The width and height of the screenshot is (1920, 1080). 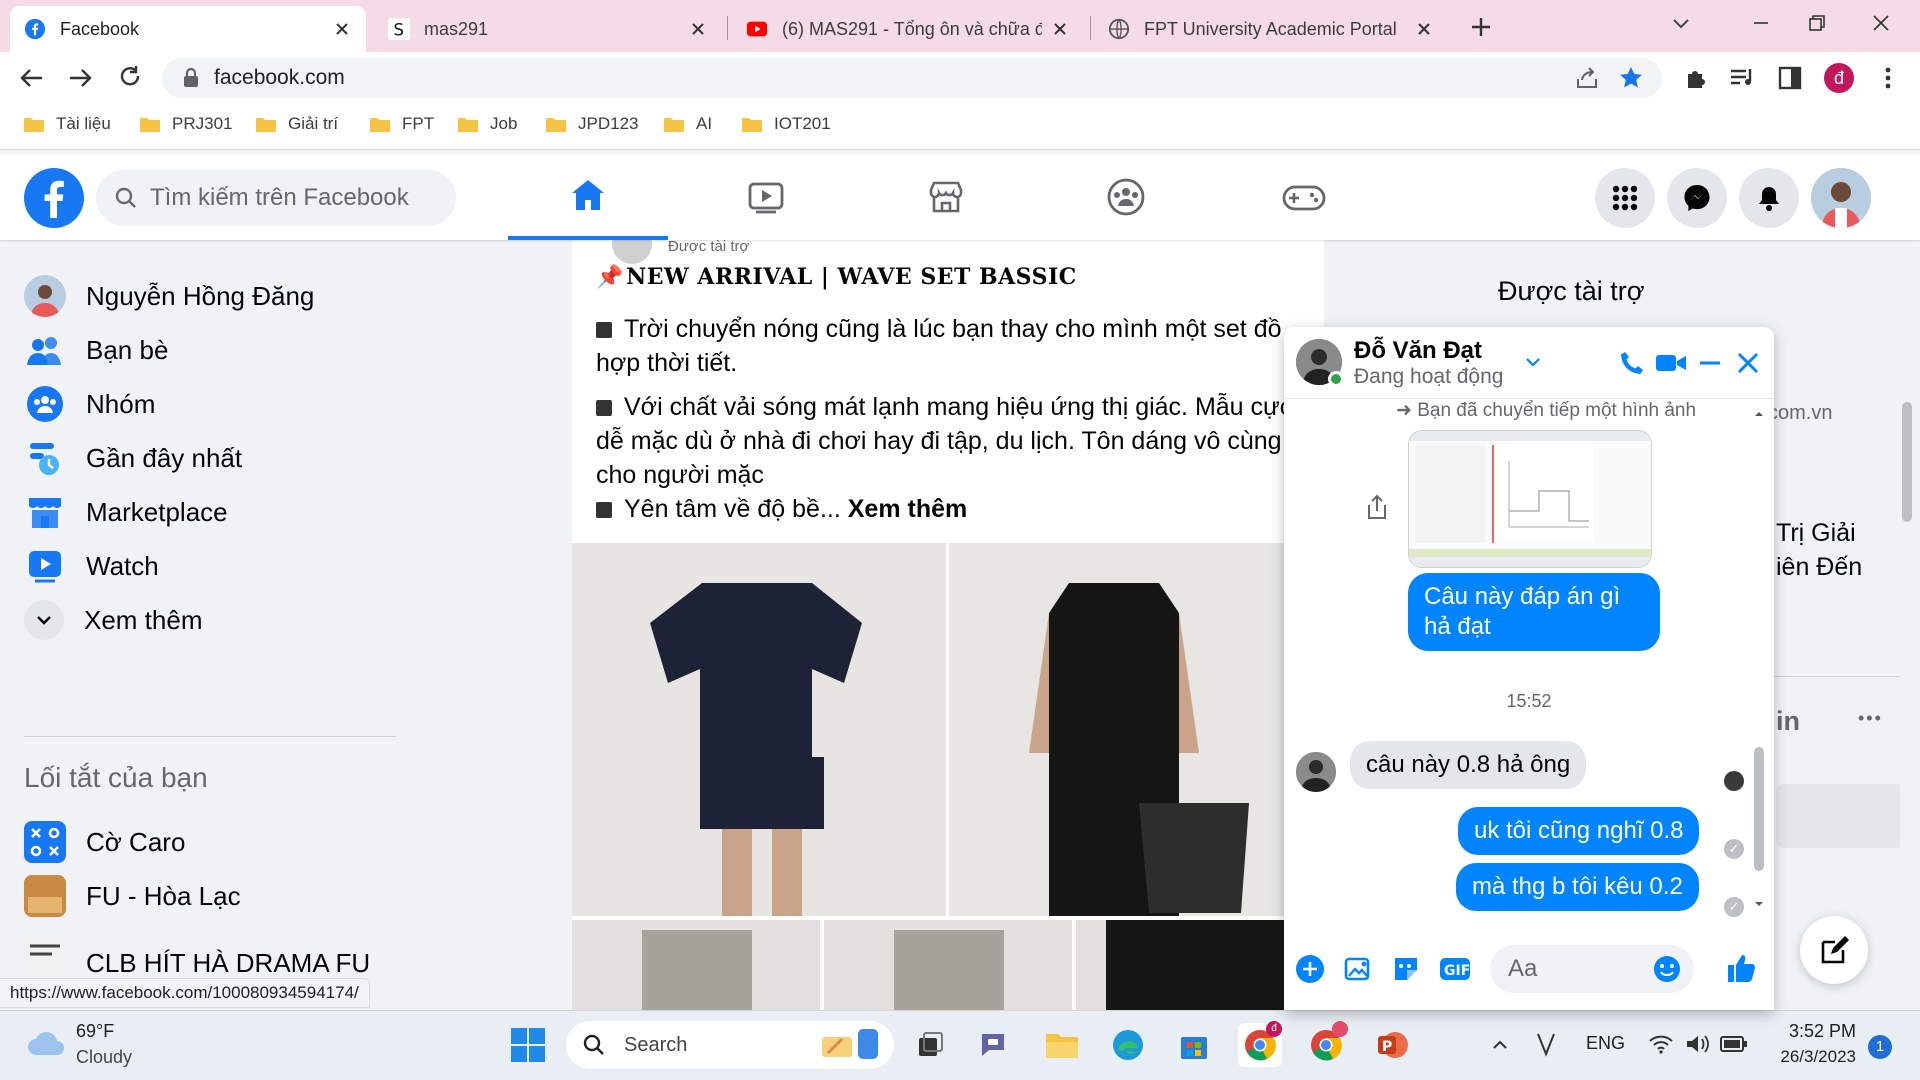 I want to click on cloudy-weather-icon, so click(x=46, y=1043).